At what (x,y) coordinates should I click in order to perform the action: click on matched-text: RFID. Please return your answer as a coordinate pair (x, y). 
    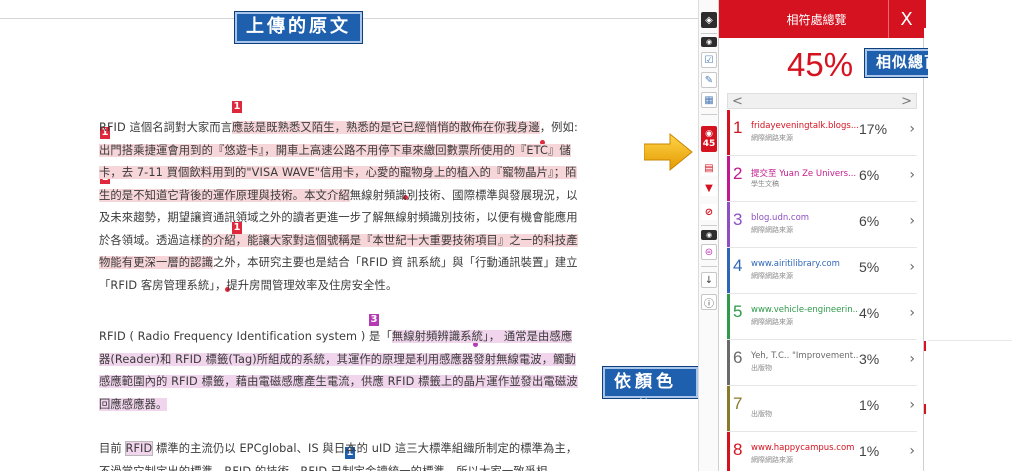
    Looking at the image, I should click on (139, 448).